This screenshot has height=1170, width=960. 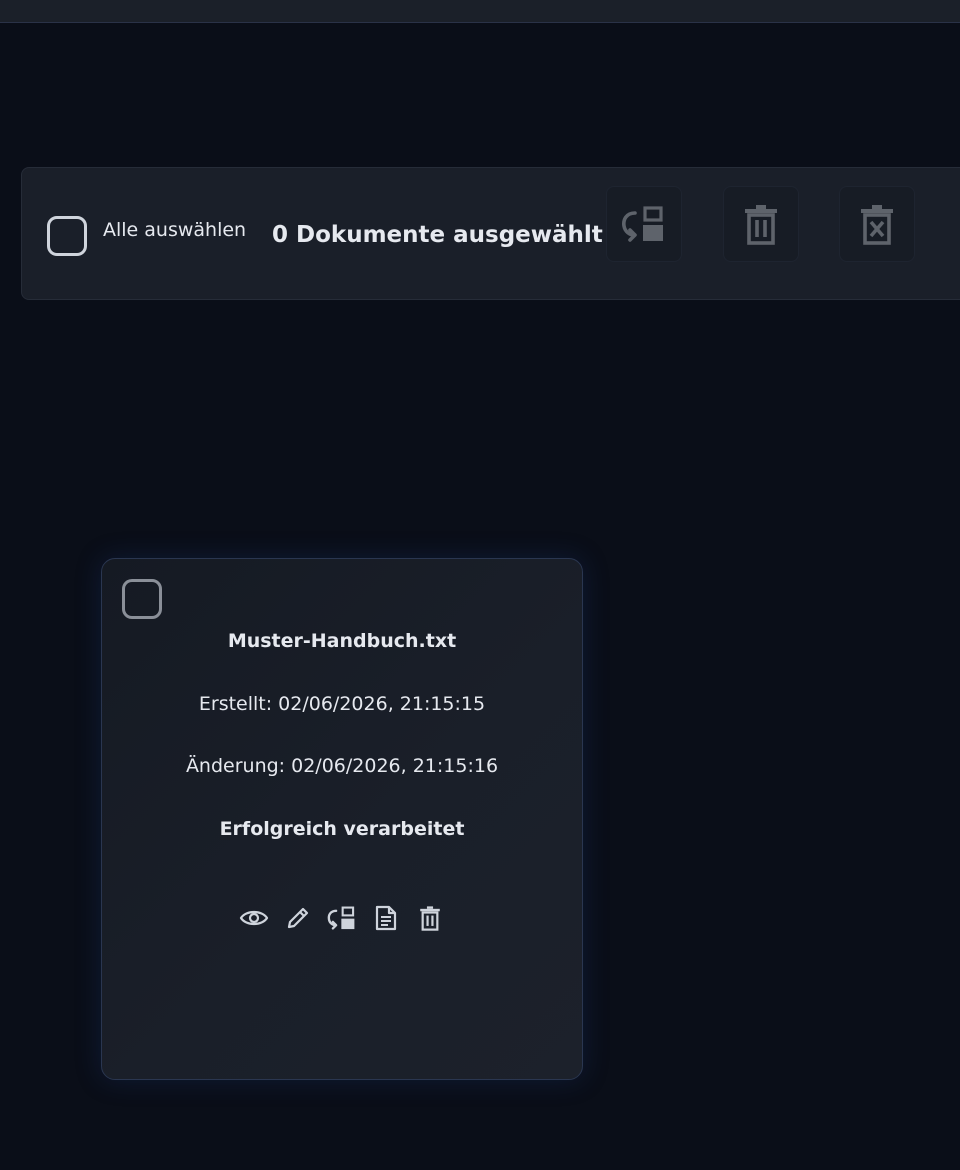 I want to click on eye-icon, so click(x=254, y=918).